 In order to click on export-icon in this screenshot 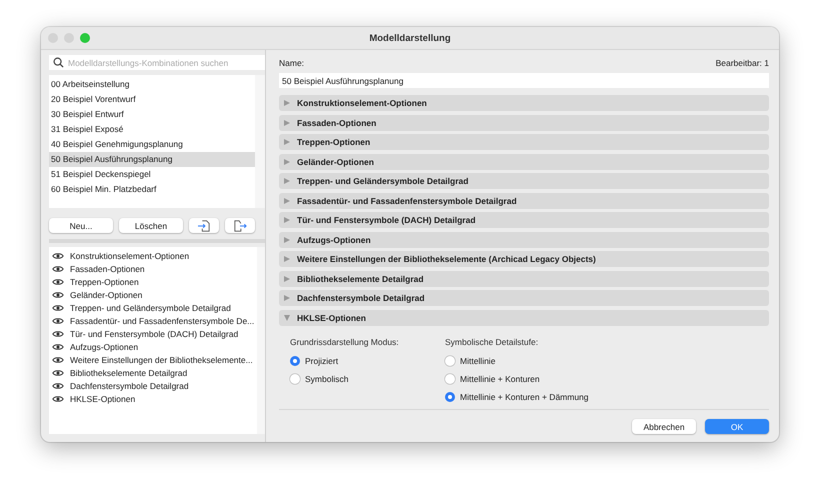, I will do `click(240, 226)`.